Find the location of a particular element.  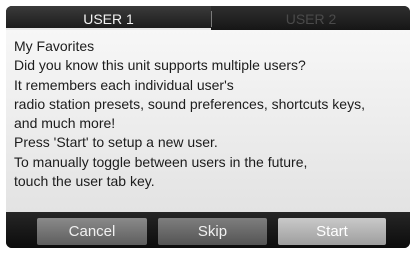

message-title: My Favorites is located at coordinates (54, 46).